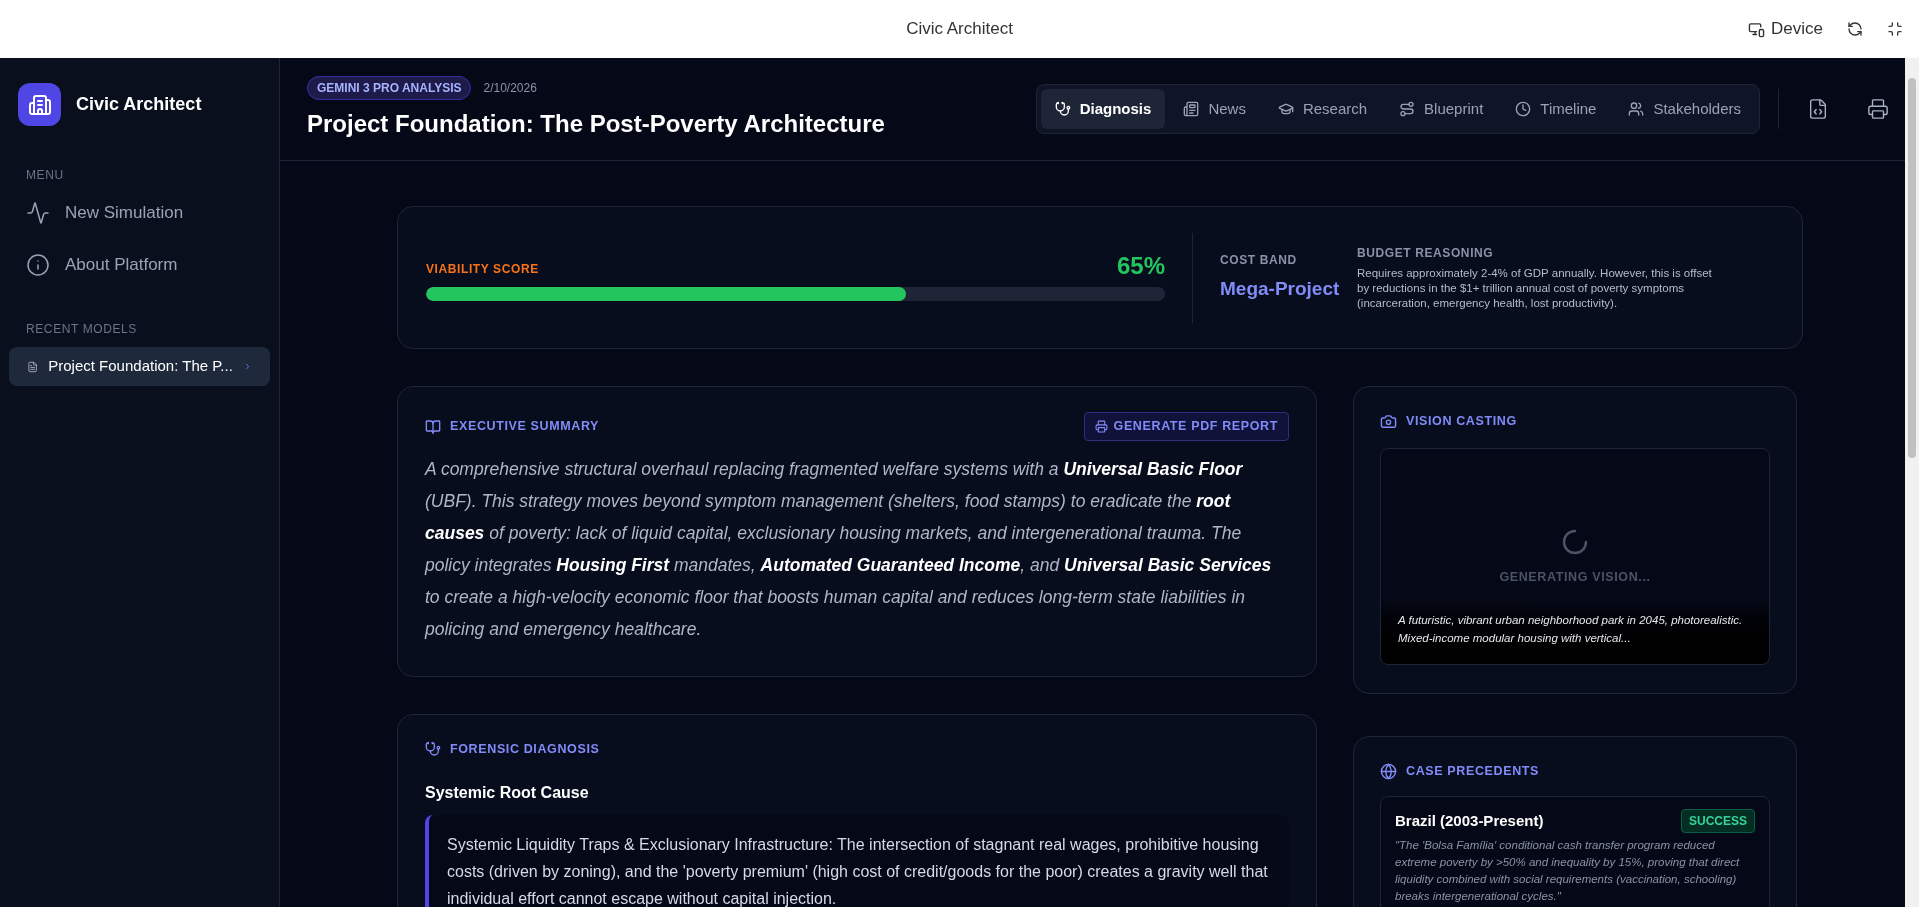 This screenshot has height=907, width=1919. What do you see at coordinates (1461, 421) in the screenshot?
I see `vision-heading: VISION CASTING` at bounding box center [1461, 421].